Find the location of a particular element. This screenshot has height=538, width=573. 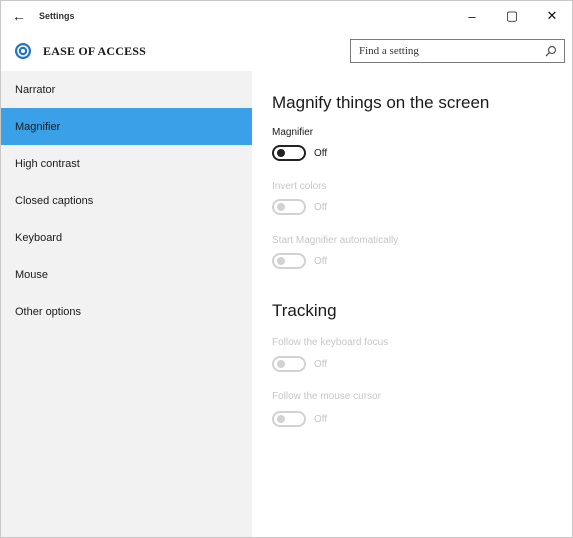

invert-colors-label: Invert colors is located at coordinates (299, 186).